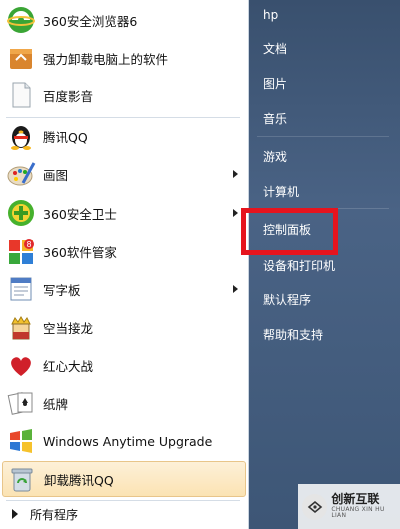 The height and width of the screenshot is (529, 400). Describe the element at coordinates (124, 479) in the screenshot. I see `program-uninstall-qq: 卸载腾讯QQ` at that location.